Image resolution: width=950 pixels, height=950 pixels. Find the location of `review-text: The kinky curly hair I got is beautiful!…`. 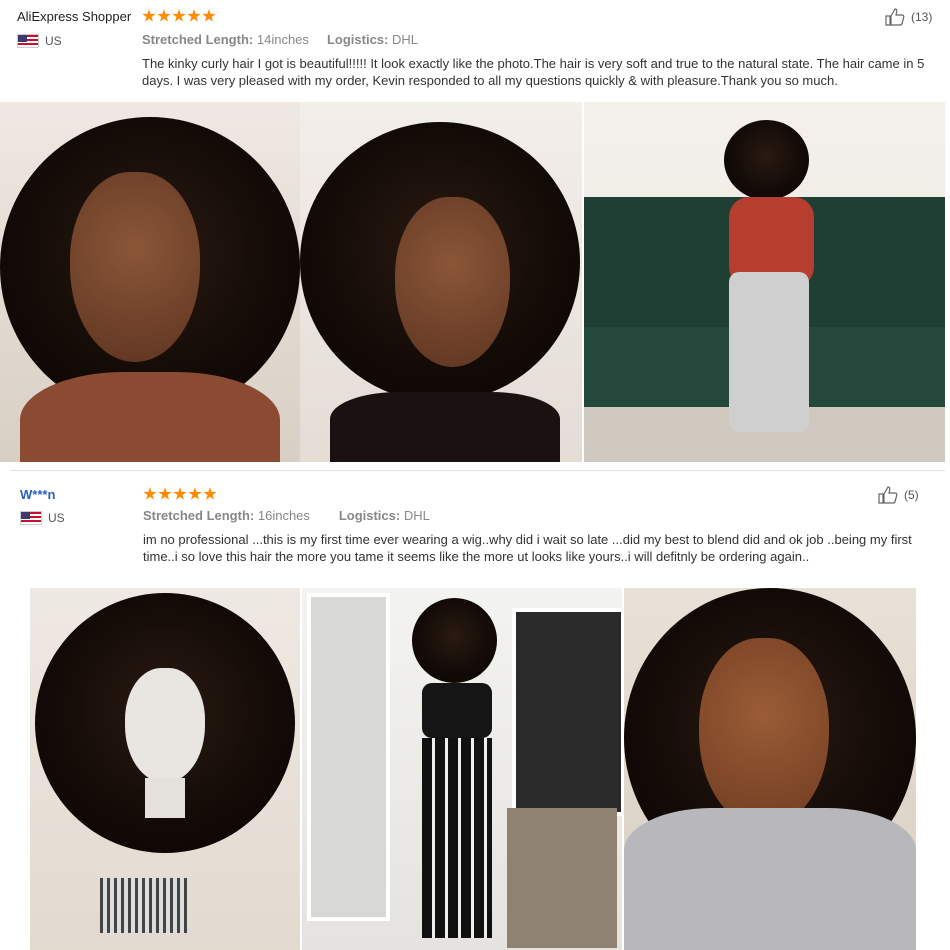

review-text: The kinky curly hair I got is beautiful!… is located at coordinates (533, 72).